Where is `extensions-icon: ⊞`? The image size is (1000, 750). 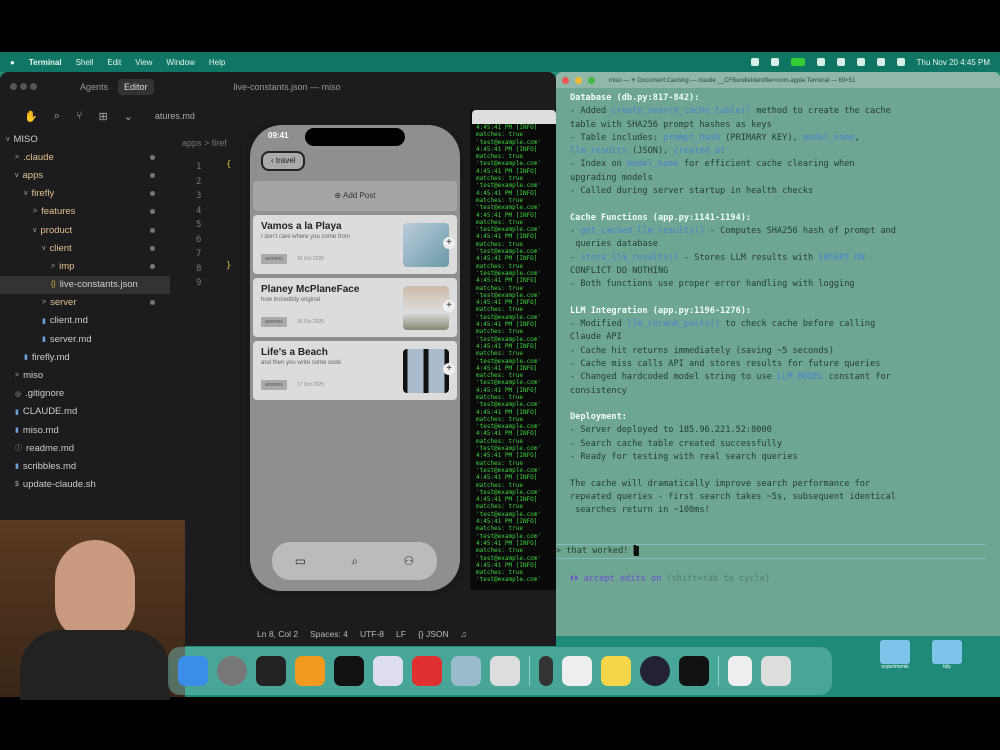
extensions-icon: ⊞ is located at coordinates (102, 116).